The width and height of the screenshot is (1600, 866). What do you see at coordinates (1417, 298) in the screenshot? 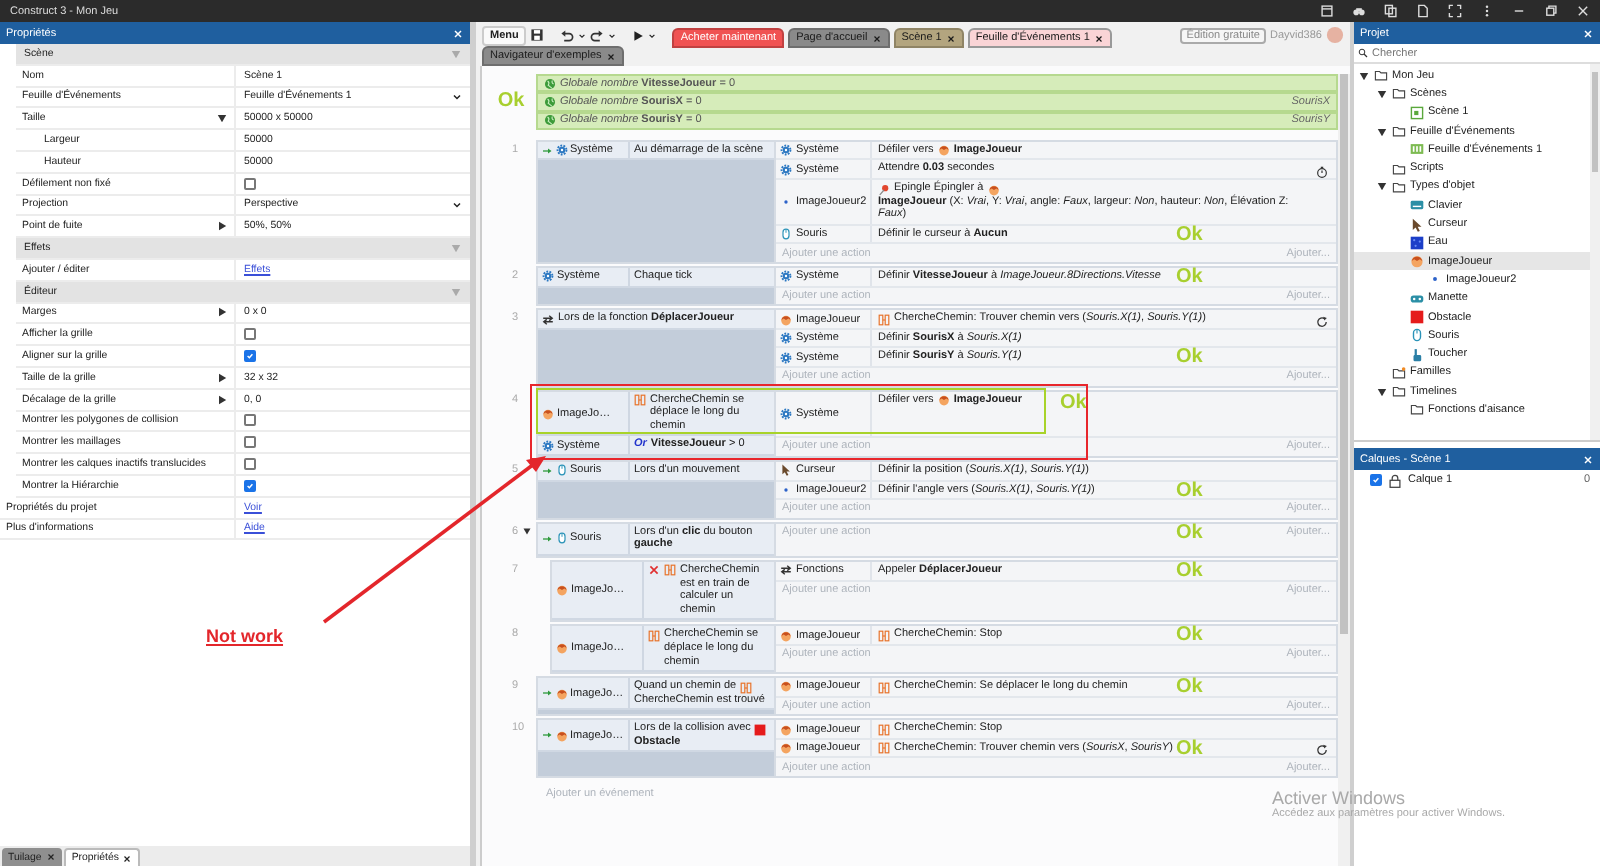
I see `gamepad-icon` at bounding box center [1417, 298].